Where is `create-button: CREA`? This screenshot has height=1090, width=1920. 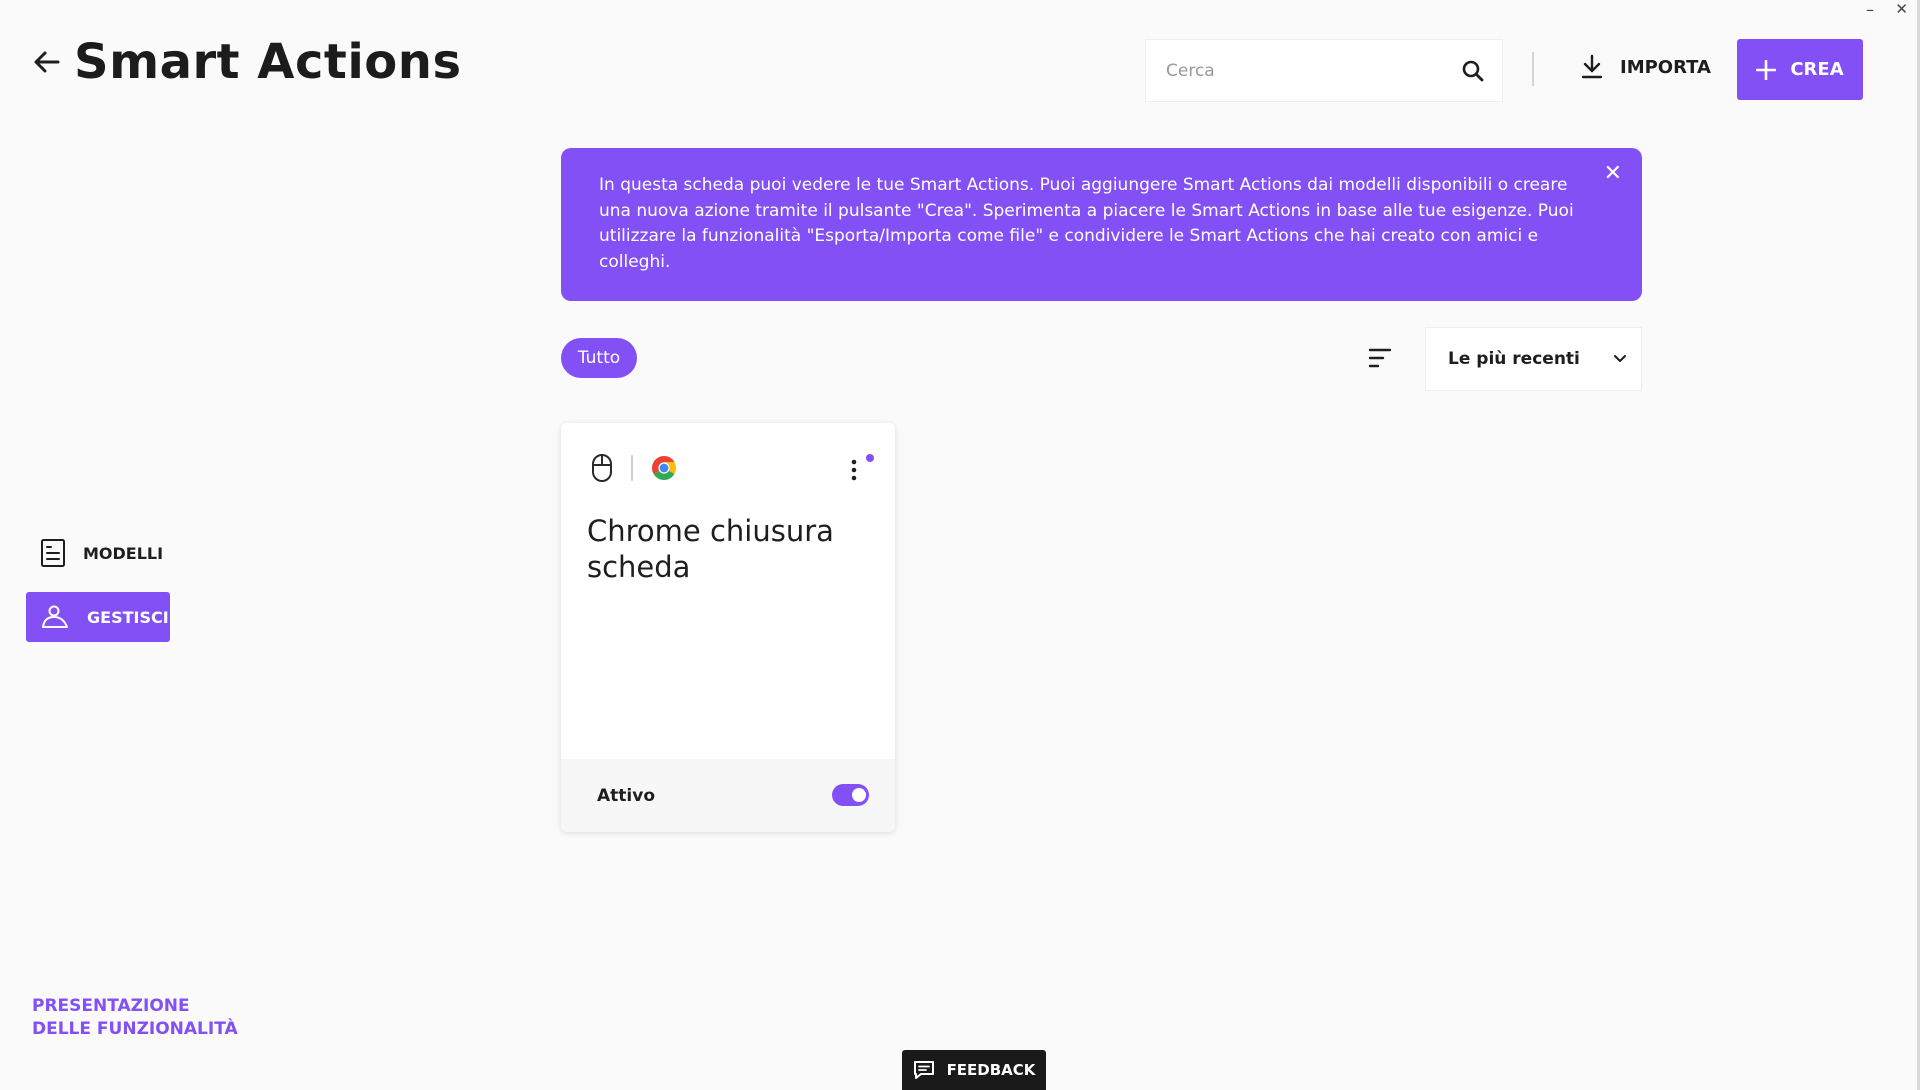 create-button: CREA is located at coordinates (1800, 69).